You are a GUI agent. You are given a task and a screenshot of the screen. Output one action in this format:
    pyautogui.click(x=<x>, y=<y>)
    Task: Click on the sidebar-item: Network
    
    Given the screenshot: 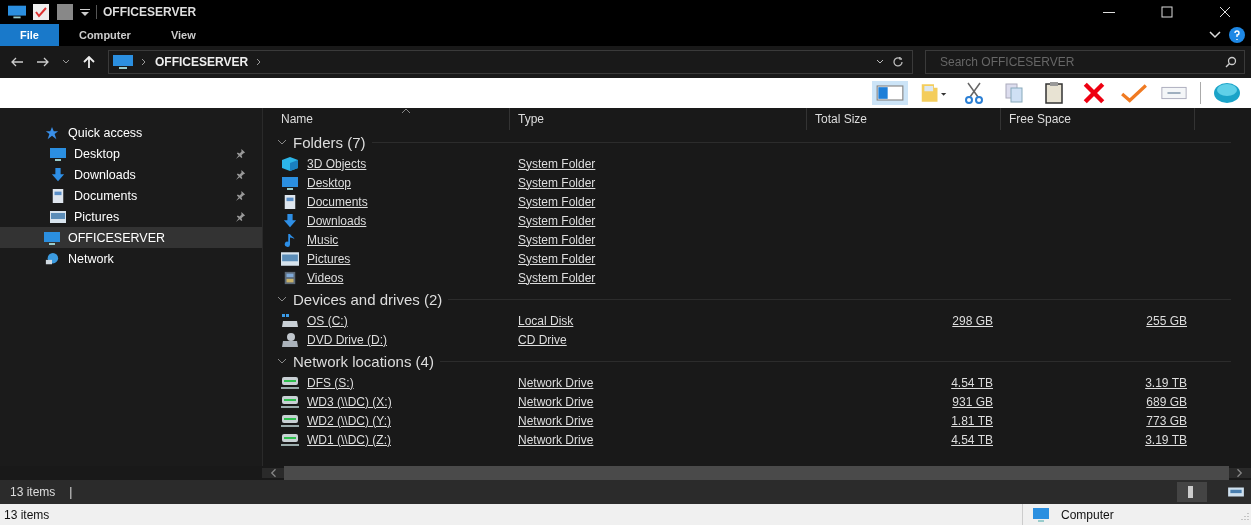 What is the action you would take?
    pyautogui.click(x=131, y=258)
    